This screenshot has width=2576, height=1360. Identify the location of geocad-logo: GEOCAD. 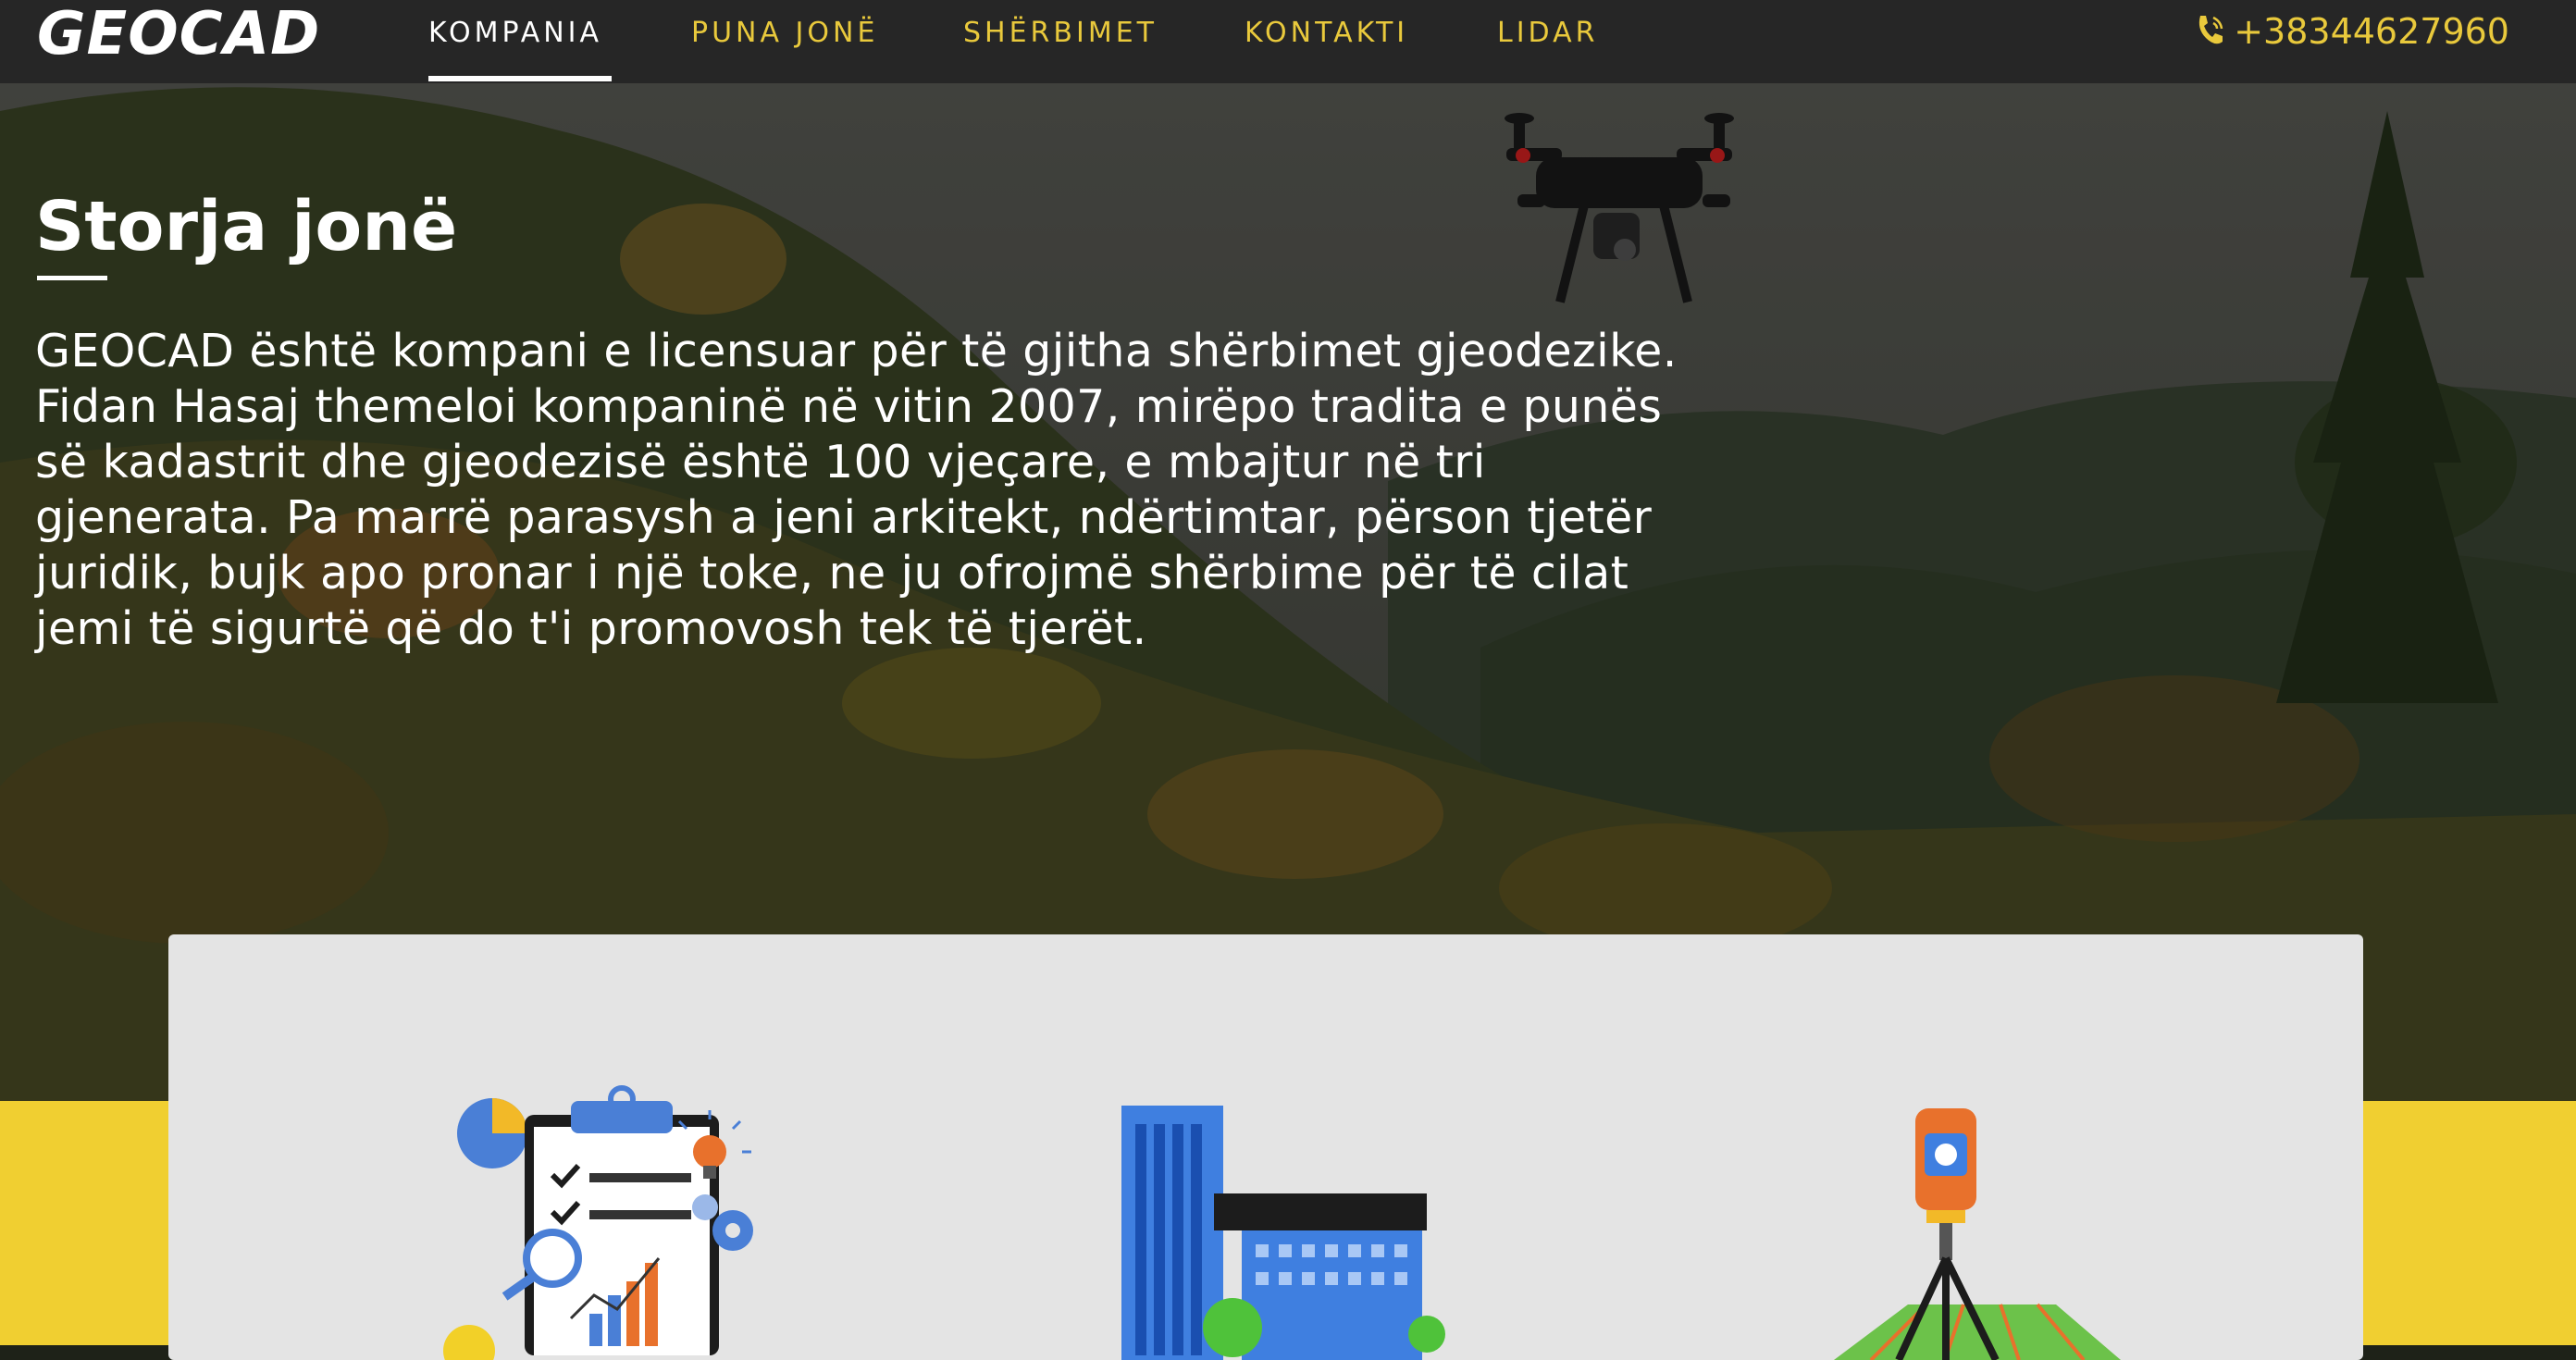
(178, 42).